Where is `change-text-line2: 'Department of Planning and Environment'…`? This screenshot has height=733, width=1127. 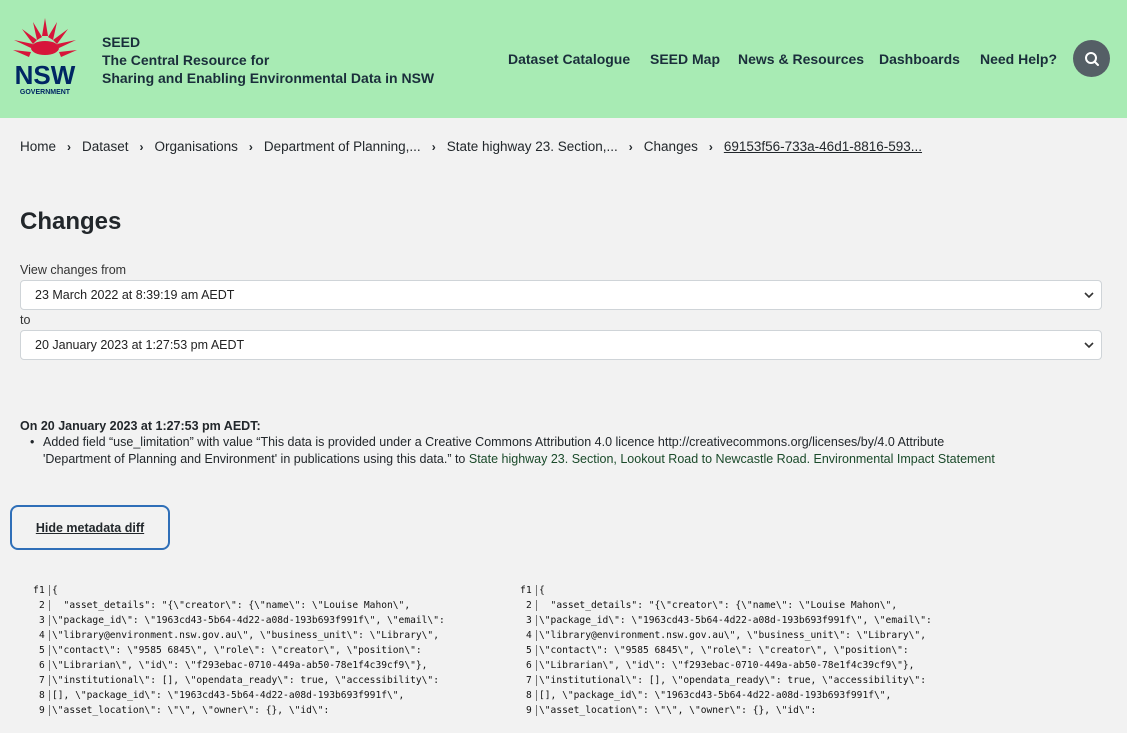 change-text-line2: 'Department of Planning and Environment'… is located at coordinates (256, 459).